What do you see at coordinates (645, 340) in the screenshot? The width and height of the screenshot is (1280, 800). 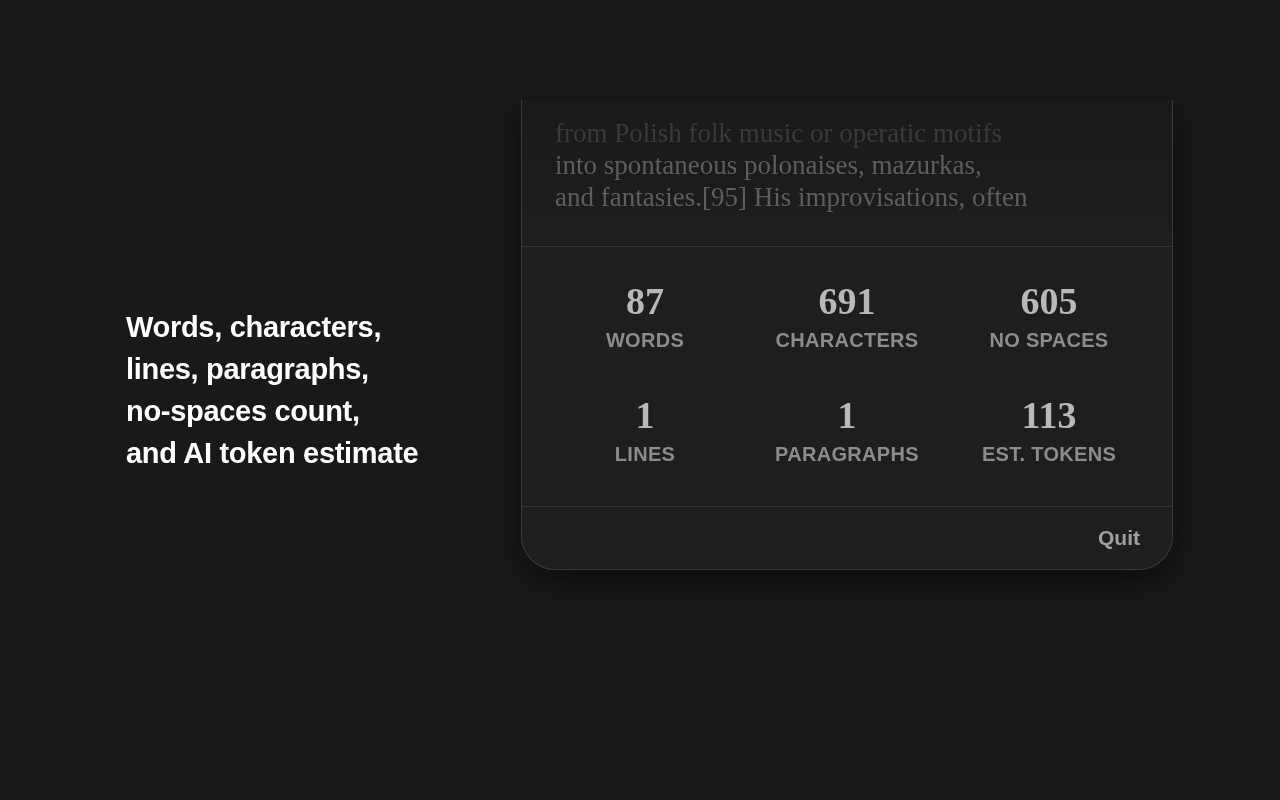 I see `stat-label: WORDS` at bounding box center [645, 340].